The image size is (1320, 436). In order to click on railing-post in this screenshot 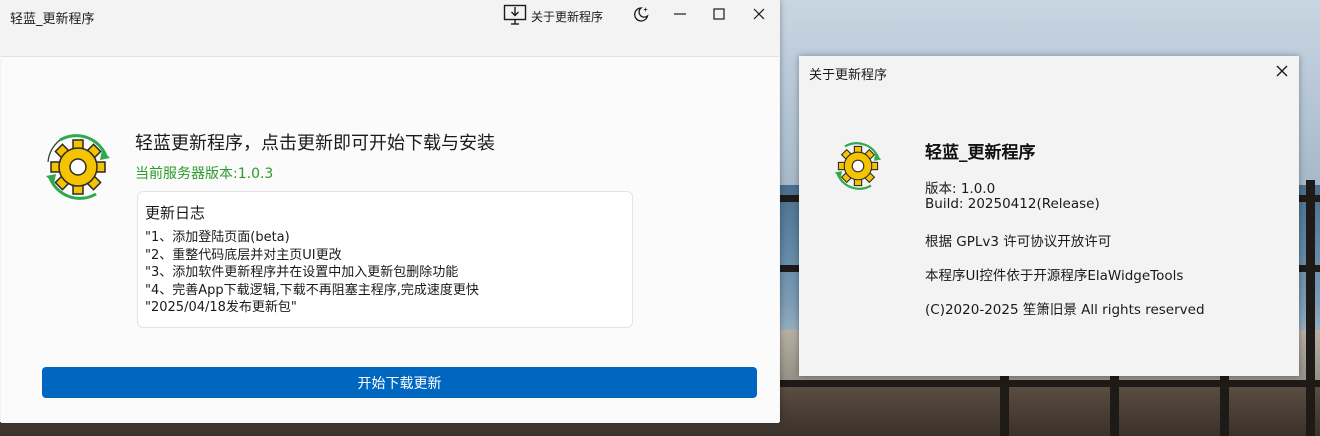, I will do `click(1310, 308)`.